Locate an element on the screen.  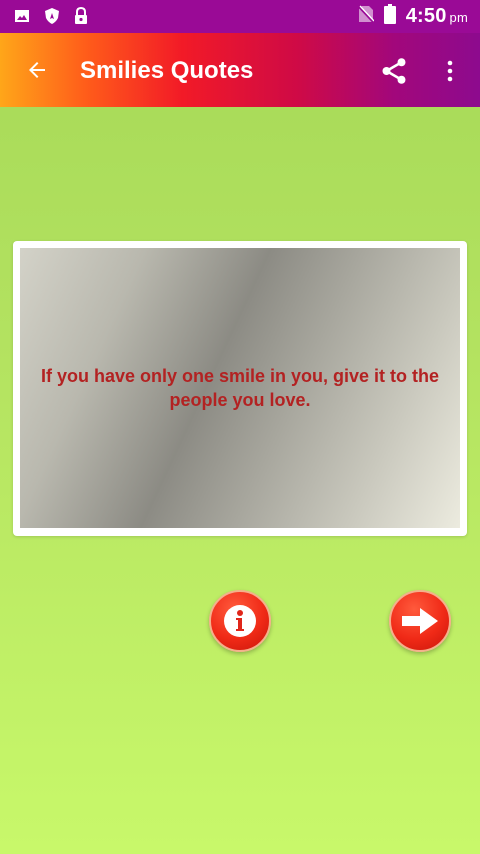
back-arrow-icon is located at coordinates (37, 70).